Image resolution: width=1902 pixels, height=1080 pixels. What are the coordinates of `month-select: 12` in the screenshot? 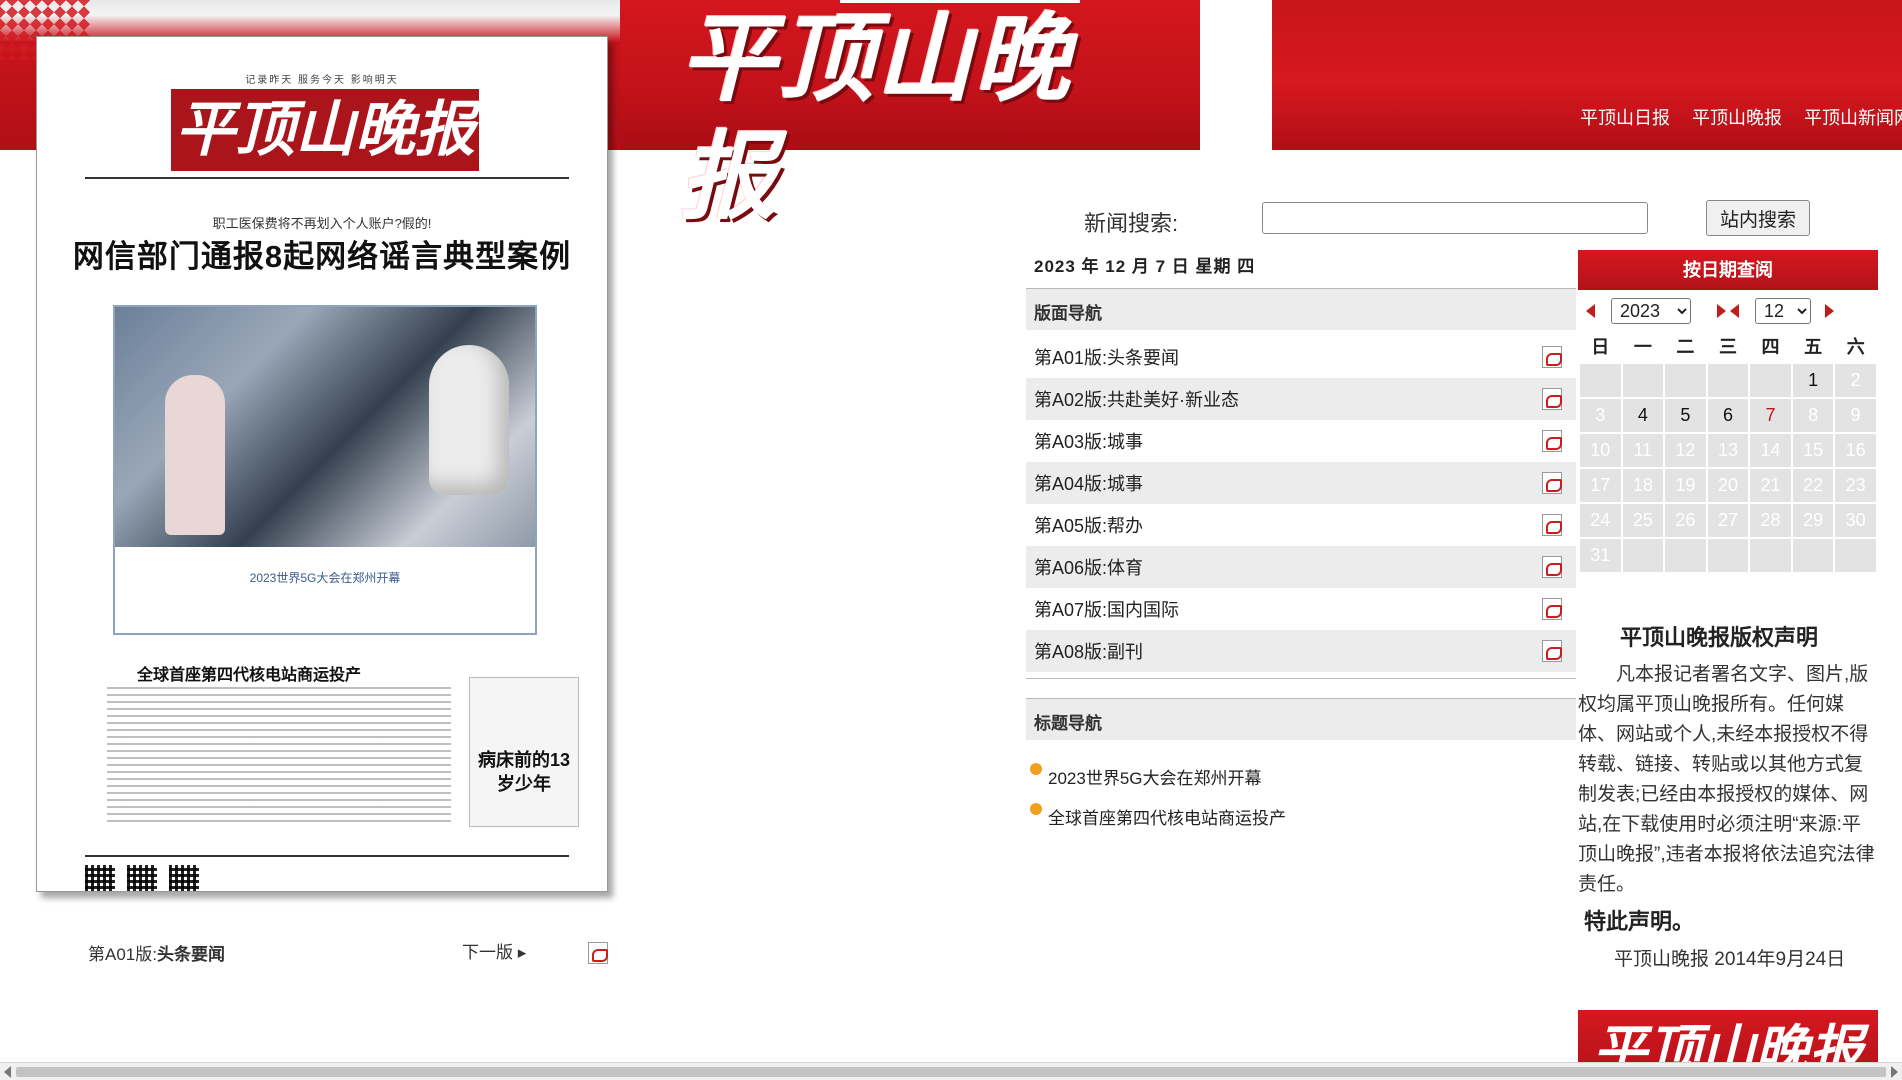 It's located at (1783, 311).